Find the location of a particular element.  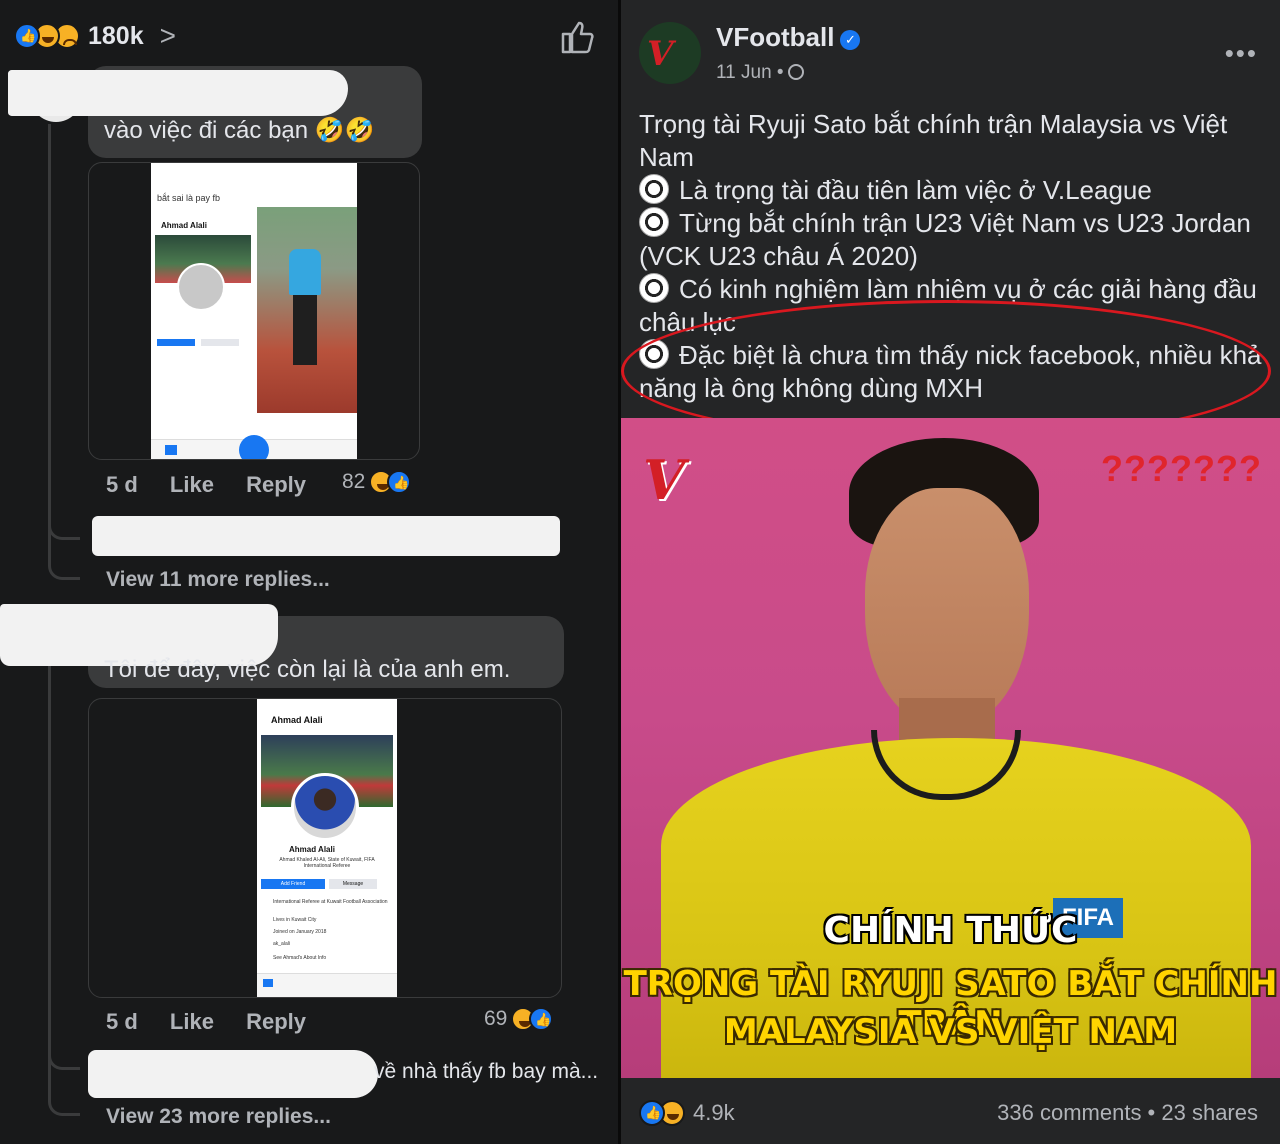

more-options-icon: ••• is located at coordinates (1241, 53).